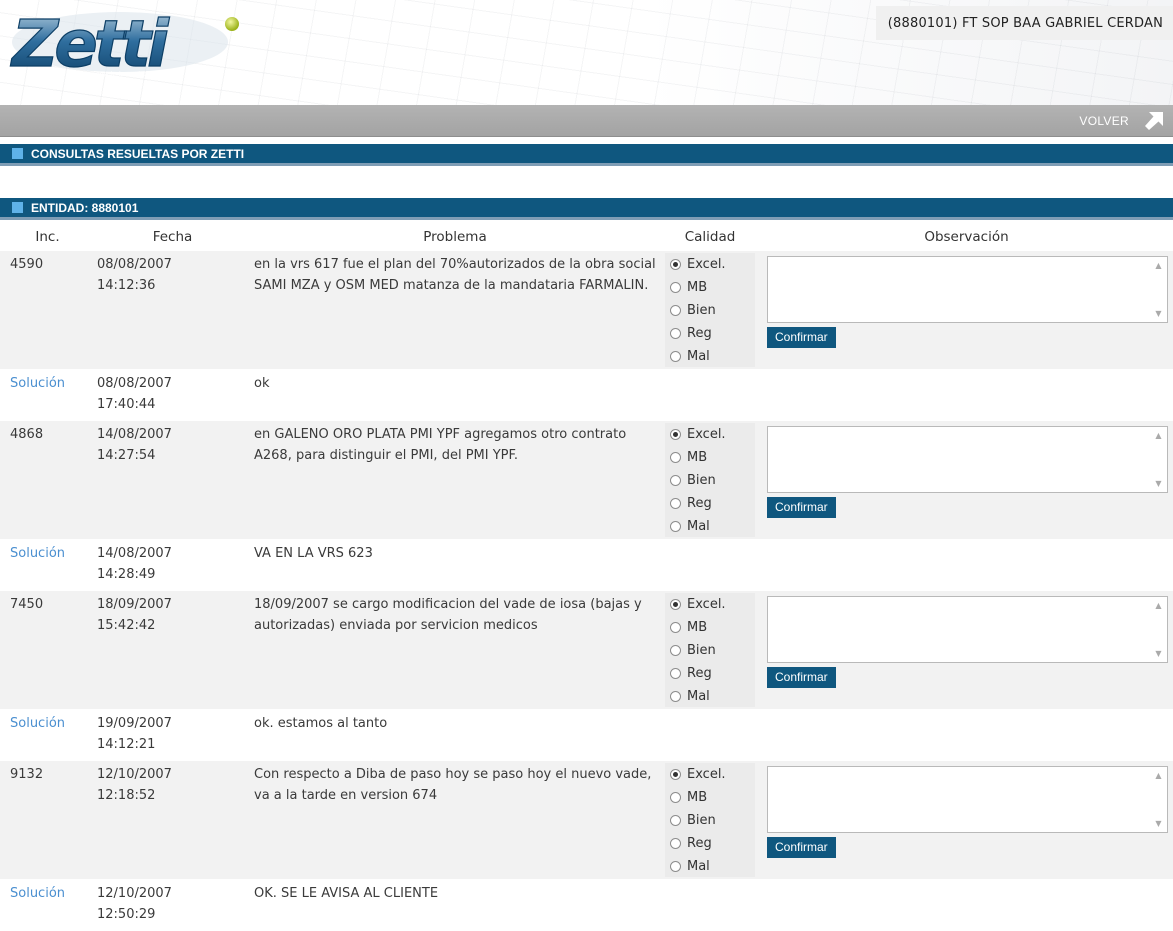 This screenshot has width=1173, height=931. Describe the element at coordinates (134, 774) in the screenshot. I see `incident-date-day: 12/10/2007` at that location.